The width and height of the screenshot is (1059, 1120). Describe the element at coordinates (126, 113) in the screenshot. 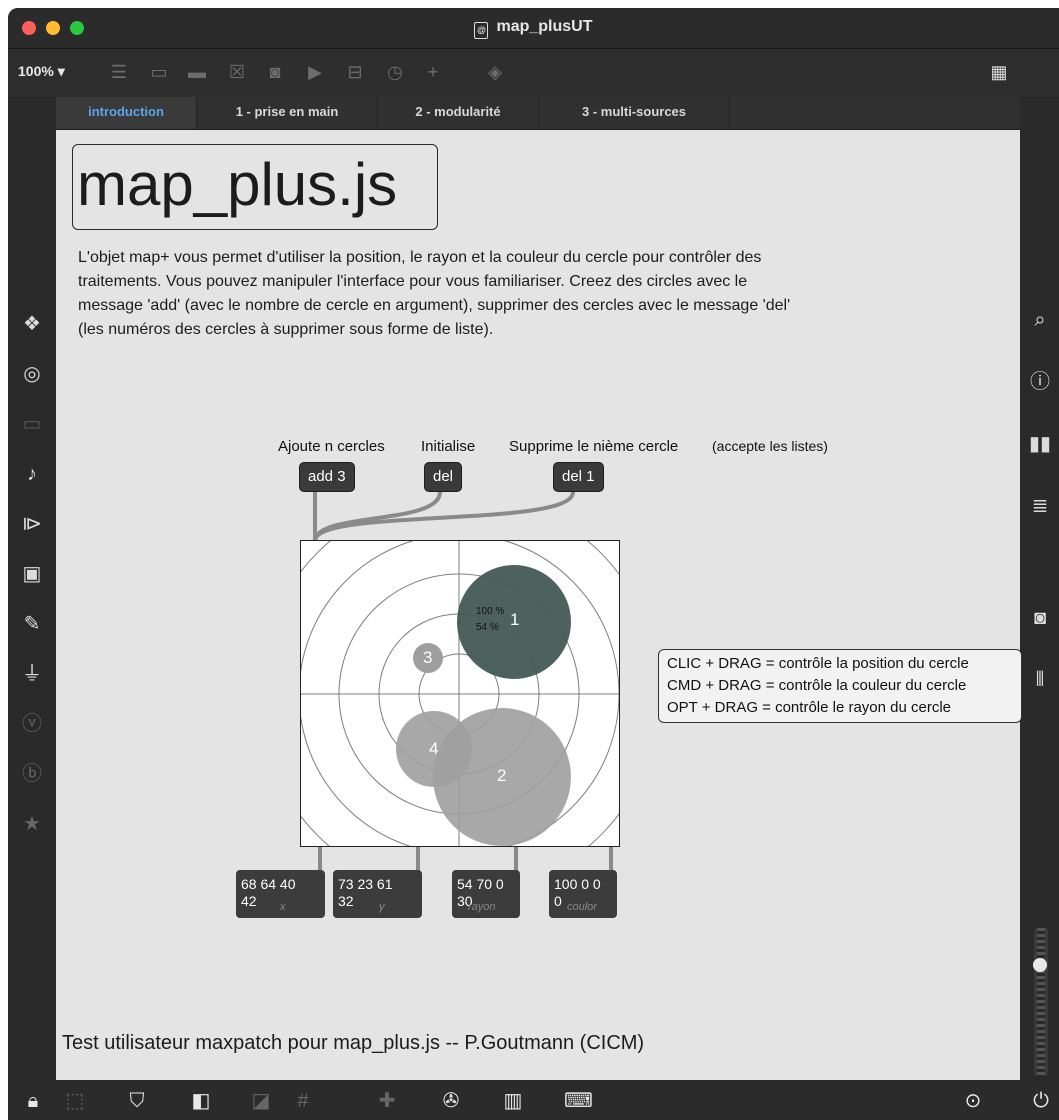

I see `tab-introduction: introduction` at that location.